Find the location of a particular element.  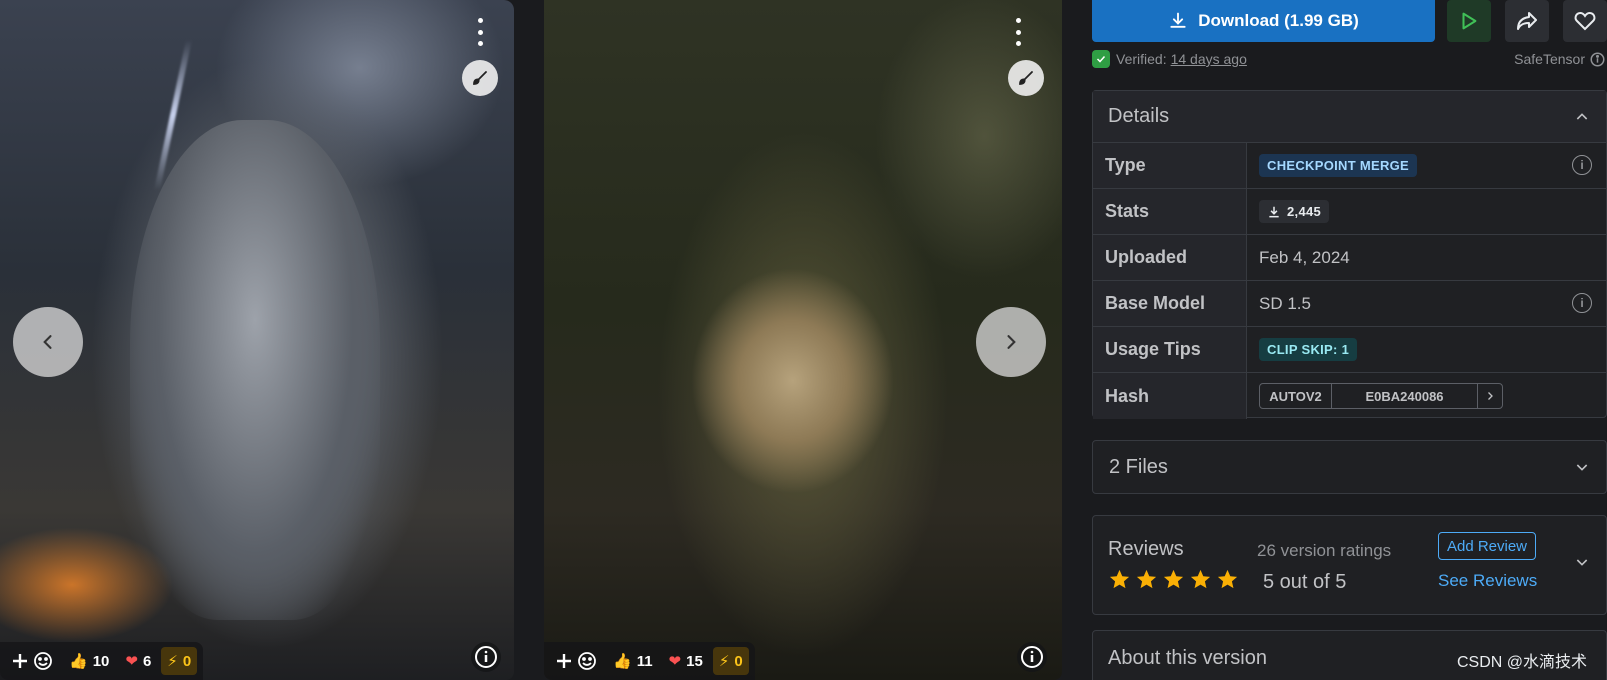

heart-count: 6 is located at coordinates (147, 661).